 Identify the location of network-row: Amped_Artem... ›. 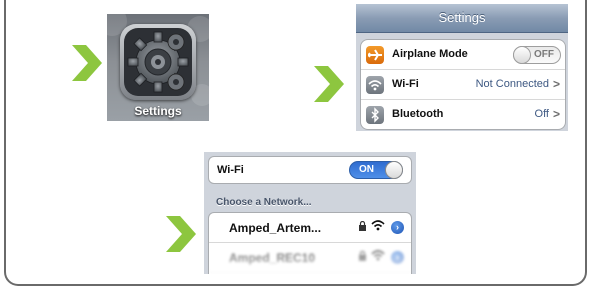
(310, 228).